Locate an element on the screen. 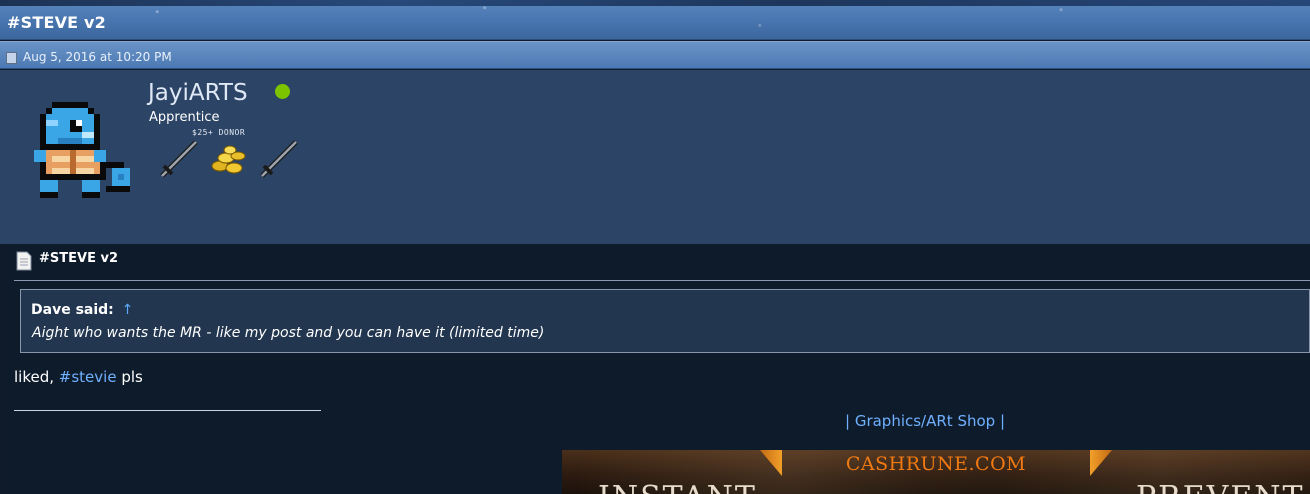 The width and height of the screenshot is (1310, 494). quote-header: Dave said: ↑ is located at coordinates (82, 310).